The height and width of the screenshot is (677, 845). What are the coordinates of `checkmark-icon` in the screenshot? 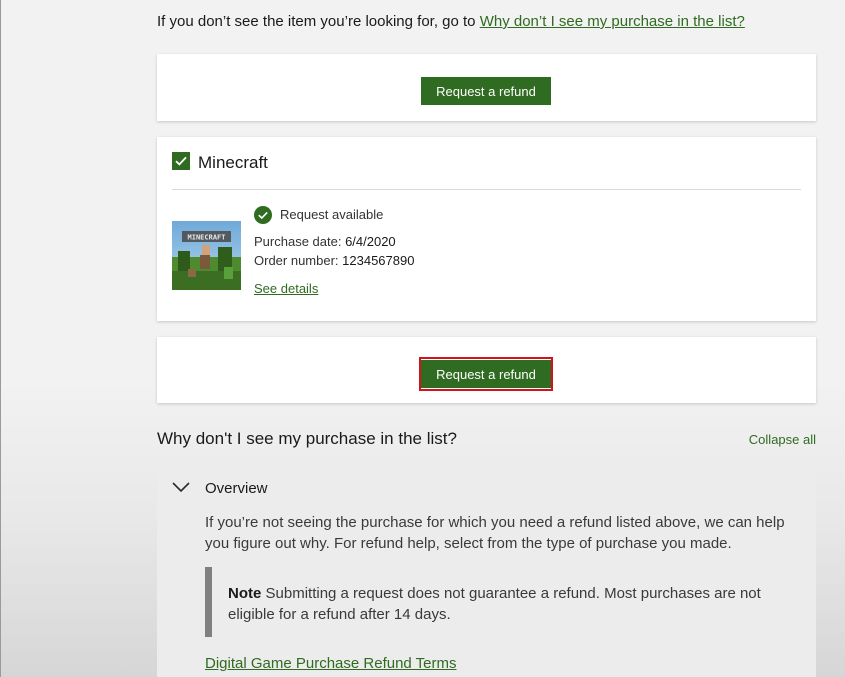 It's located at (181, 161).